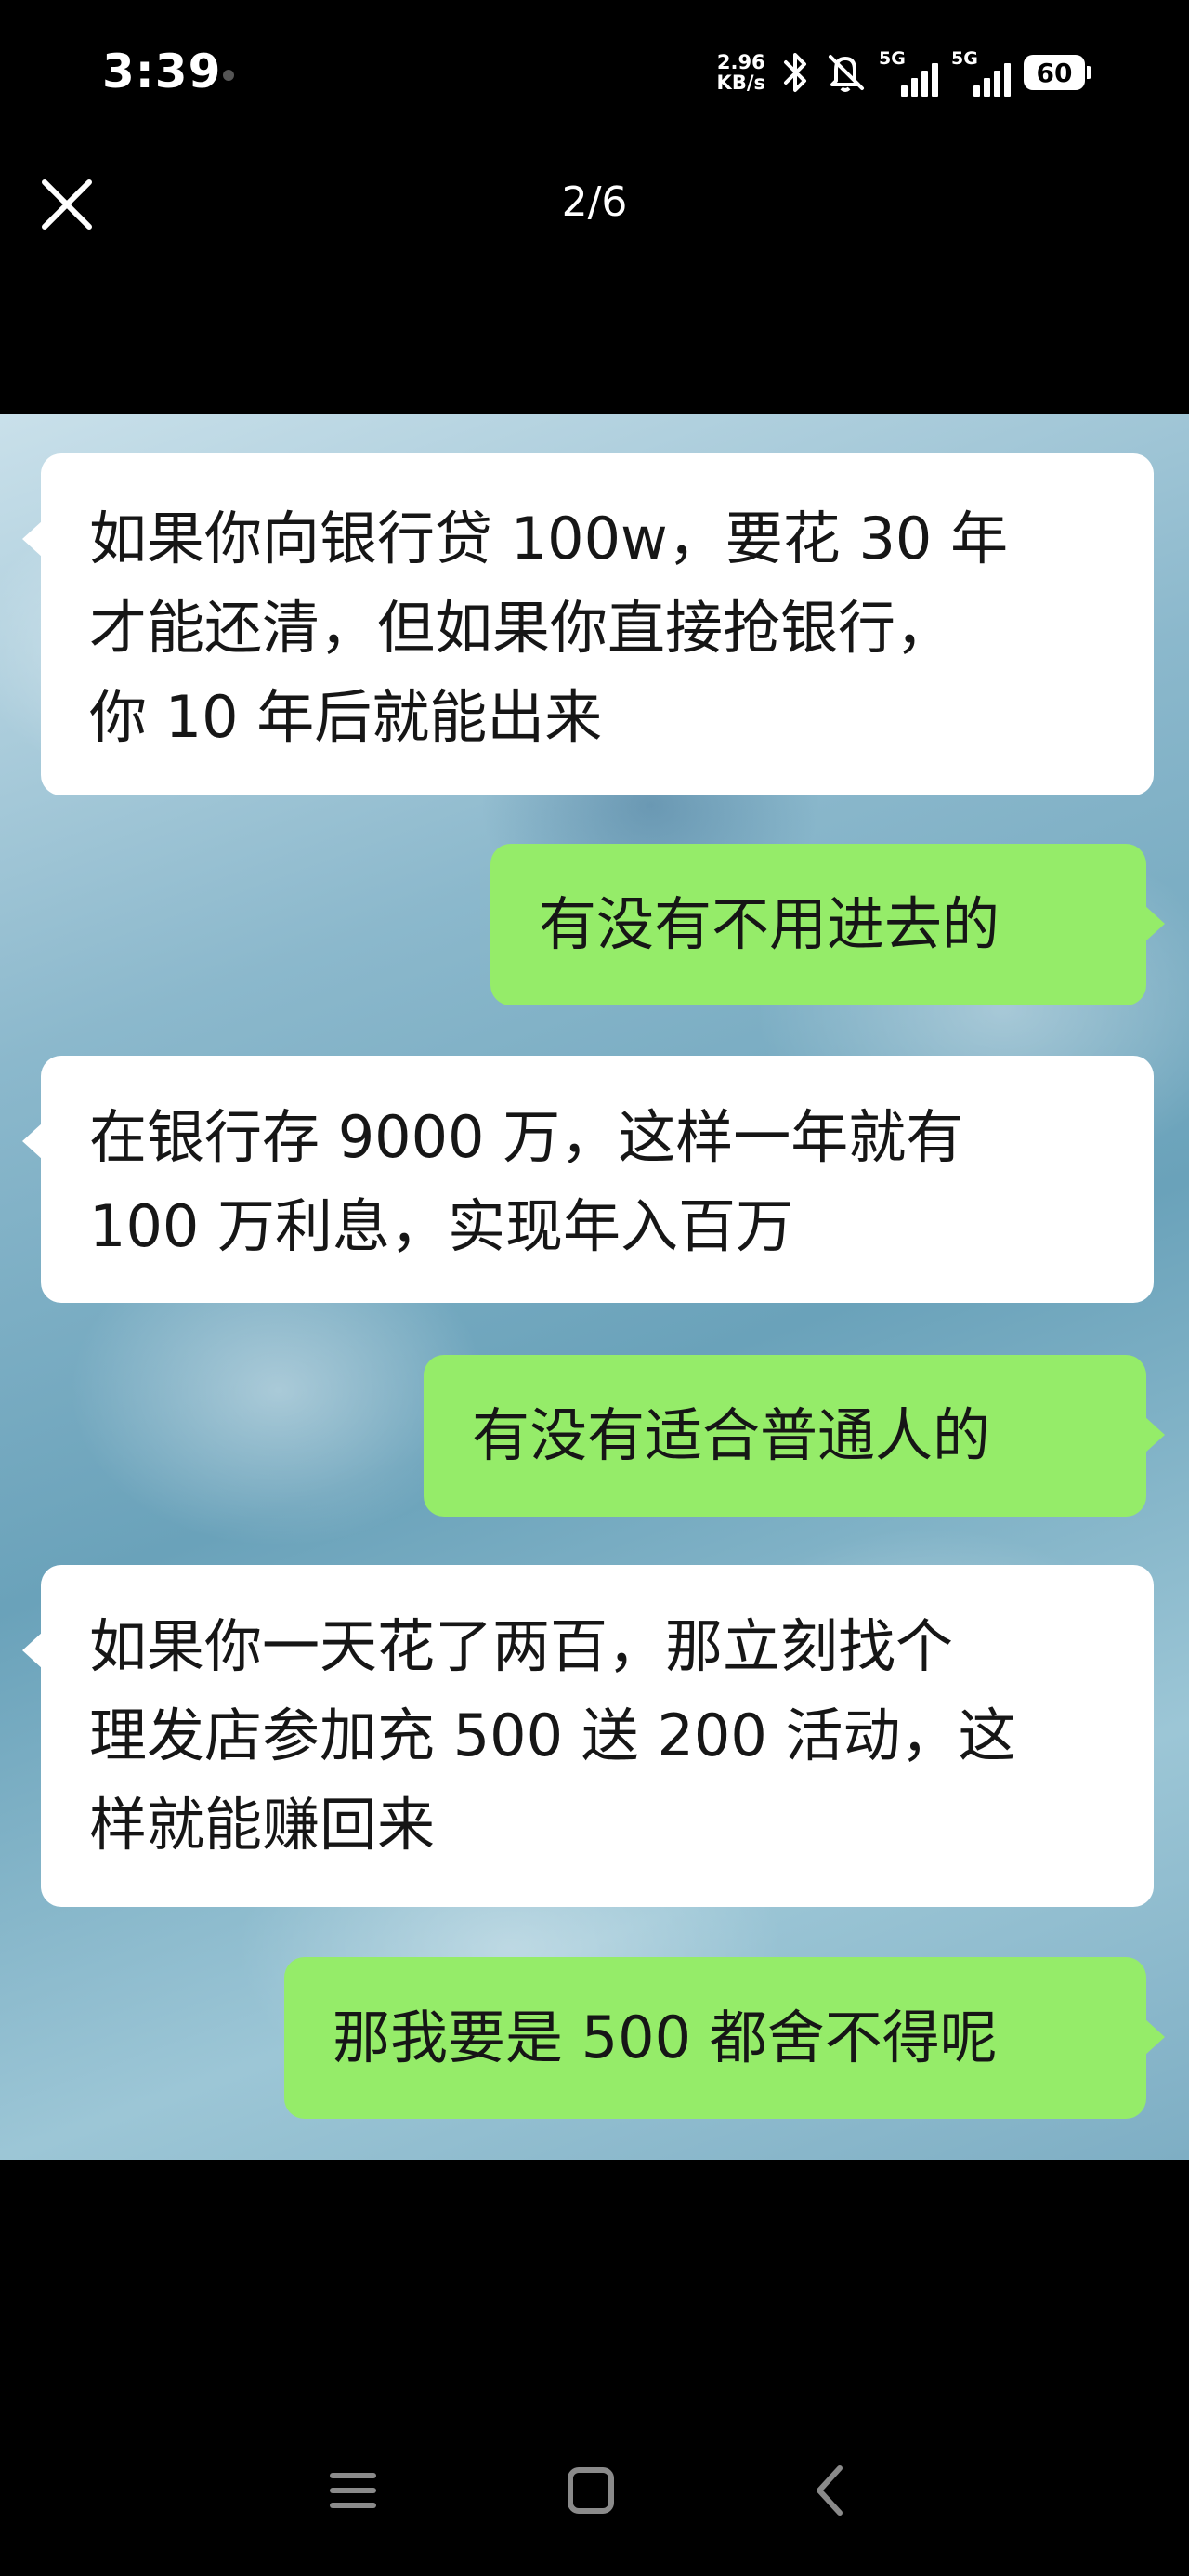  I want to click on back-button, so click(831, 2490).